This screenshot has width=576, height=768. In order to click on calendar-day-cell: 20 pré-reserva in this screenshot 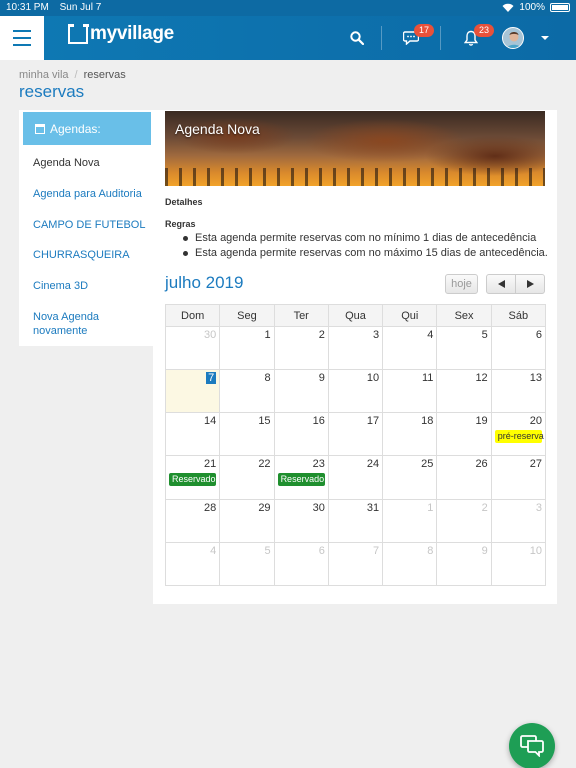, I will do `click(518, 434)`.